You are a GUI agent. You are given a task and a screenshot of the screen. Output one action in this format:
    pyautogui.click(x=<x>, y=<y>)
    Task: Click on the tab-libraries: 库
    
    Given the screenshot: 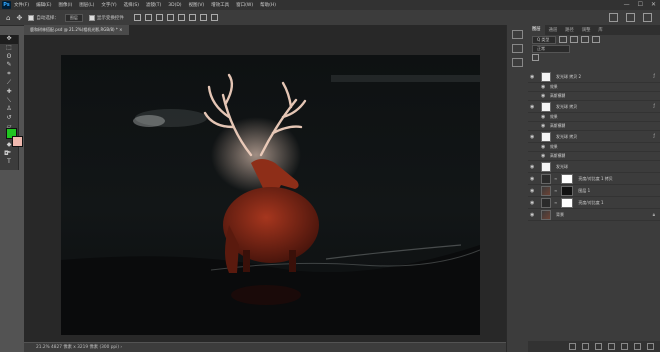 What is the action you would take?
    pyautogui.click(x=600, y=30)
    